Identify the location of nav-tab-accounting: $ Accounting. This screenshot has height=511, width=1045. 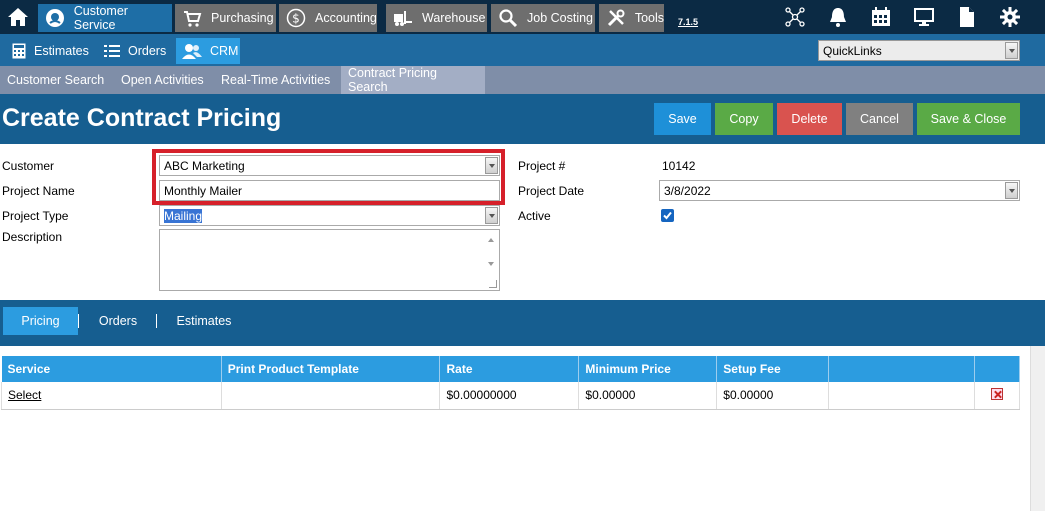
(328, 18).